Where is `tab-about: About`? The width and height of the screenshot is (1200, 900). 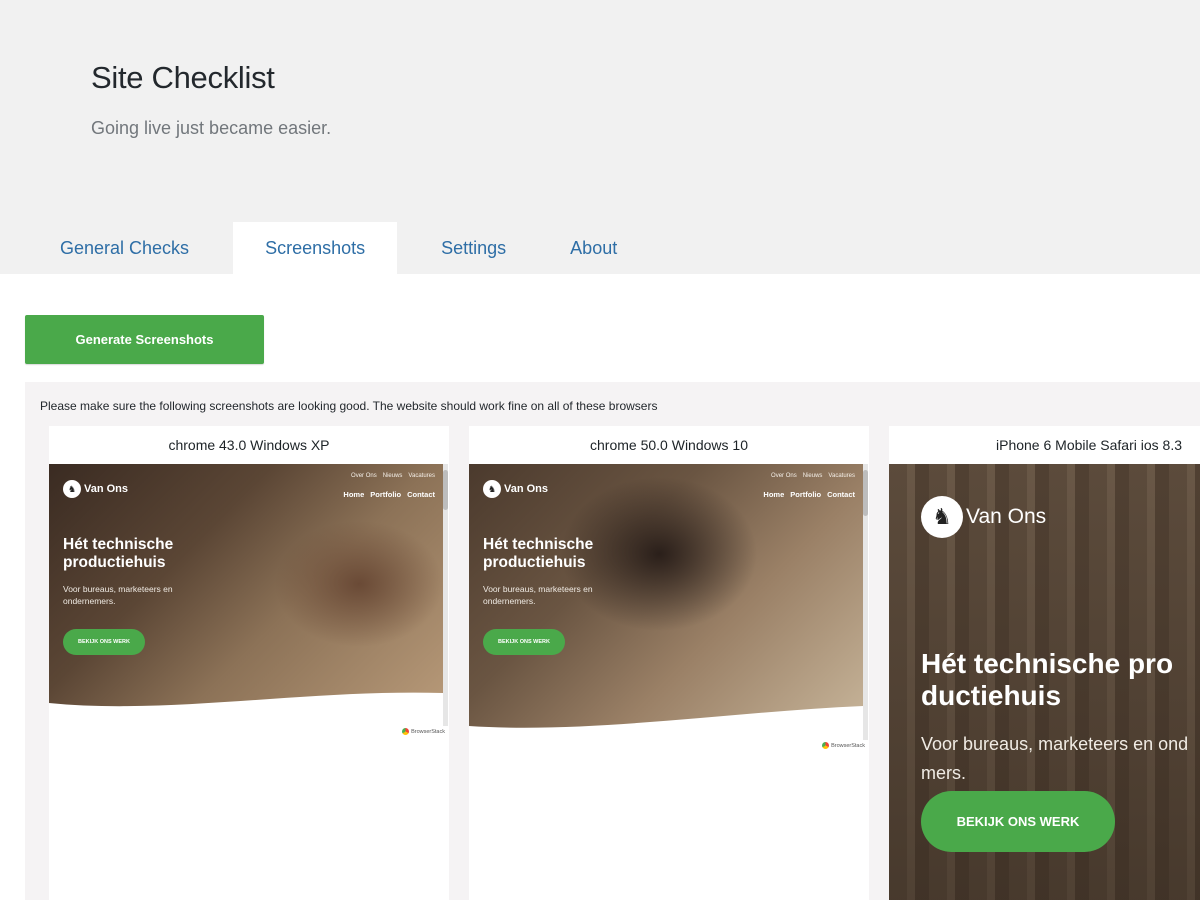 tab-about: About is located at coordinates (593, 248).